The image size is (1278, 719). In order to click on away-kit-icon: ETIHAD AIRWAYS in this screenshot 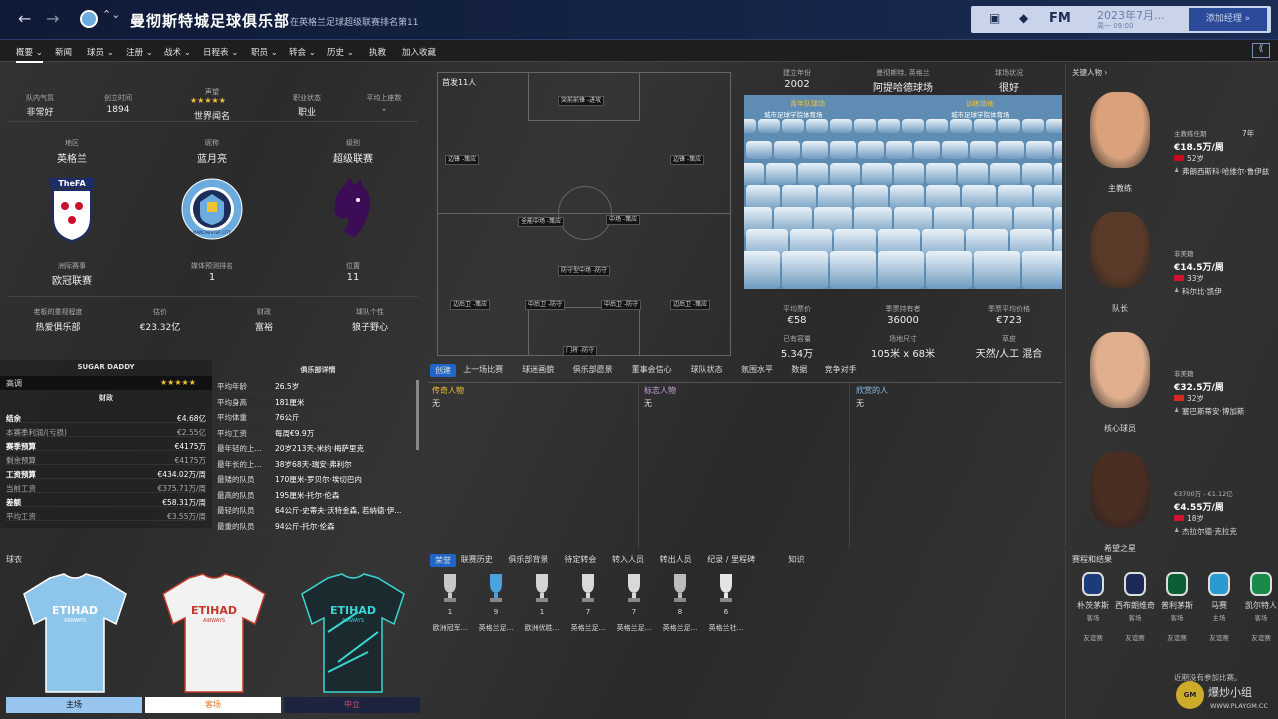, I will do `click(214, 634)`.